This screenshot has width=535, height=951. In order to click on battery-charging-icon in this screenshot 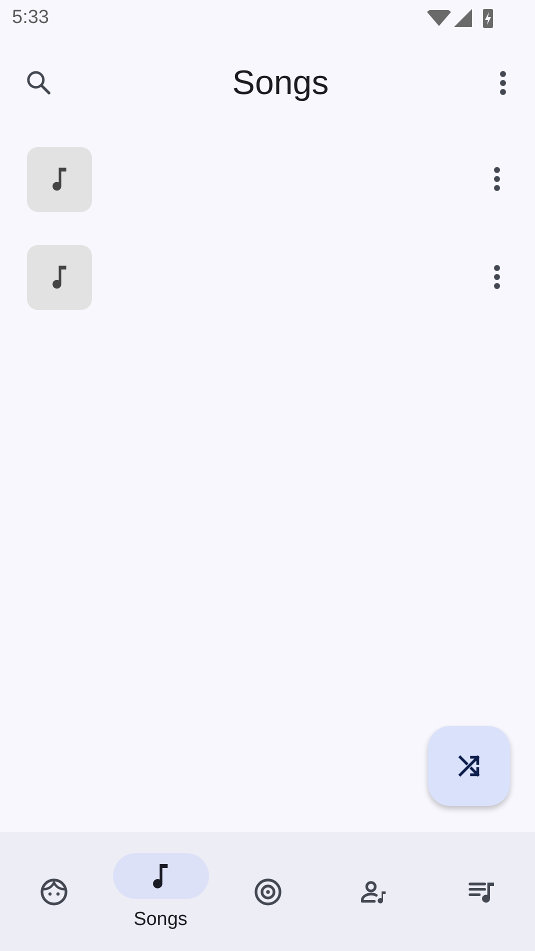, I will do `click(488, 18)`.